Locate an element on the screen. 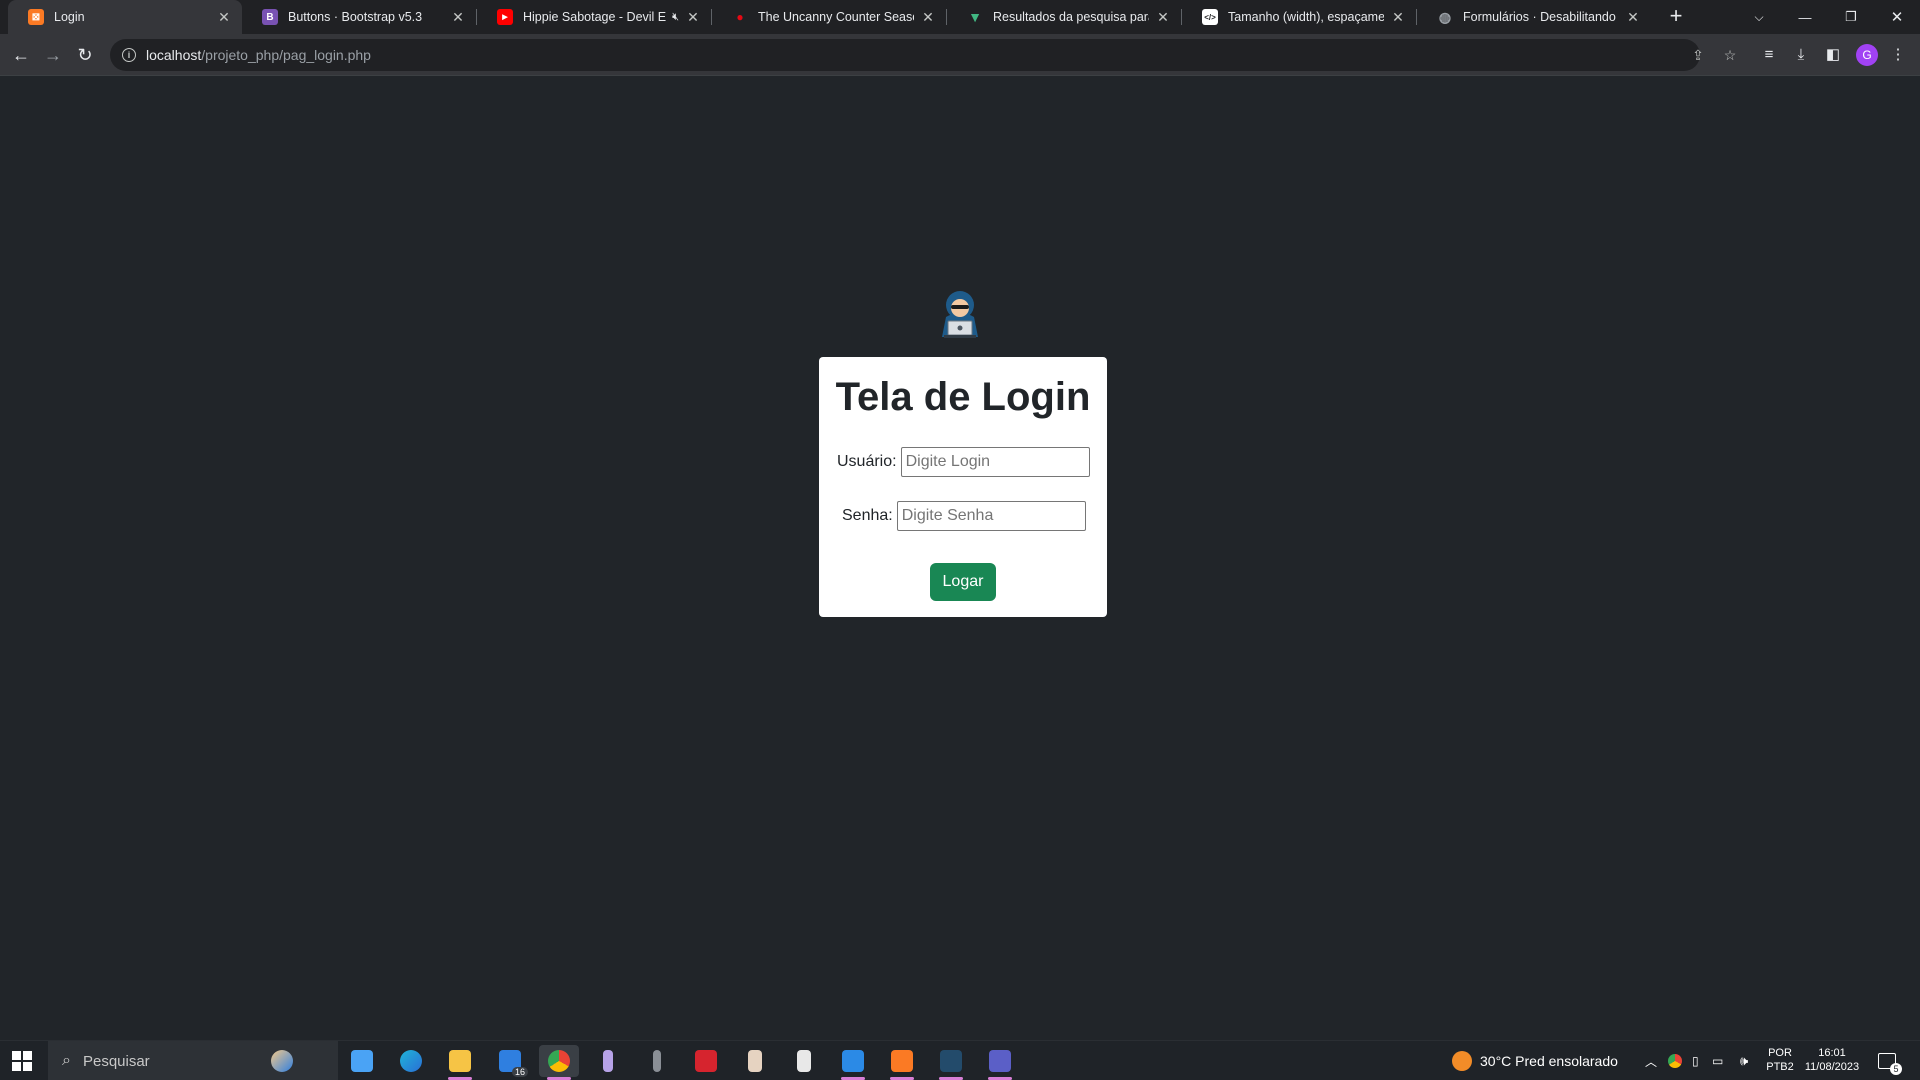 This screenshot has height=1080, width=1920. language-code: POR is located at coordinates (1780, 1053).